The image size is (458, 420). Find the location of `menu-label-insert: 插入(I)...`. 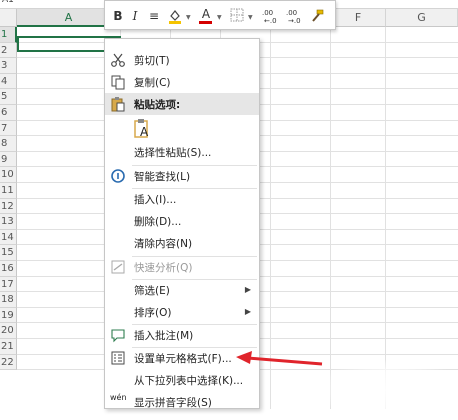

menu-label-insert: 插入(I)... is located at coordinates (155, 200).